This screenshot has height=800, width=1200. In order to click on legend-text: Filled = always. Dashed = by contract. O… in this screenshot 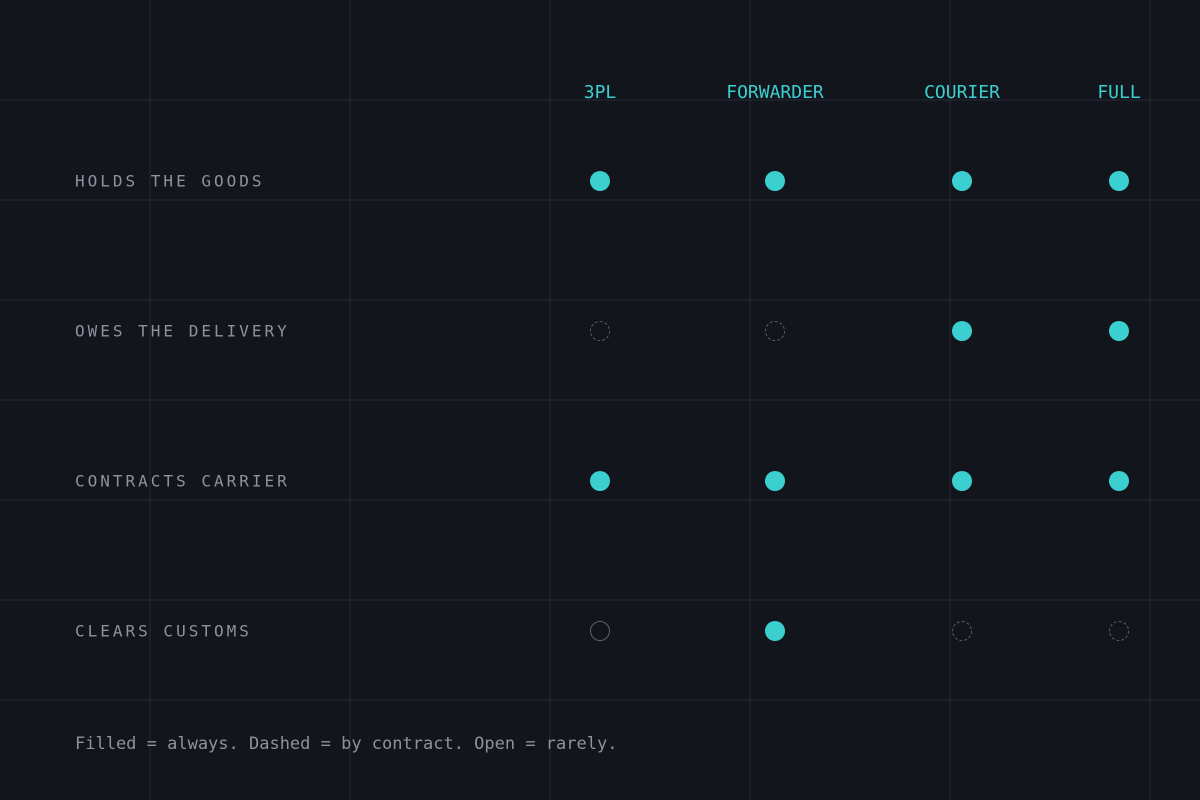, I will do `click(346, 744)`.